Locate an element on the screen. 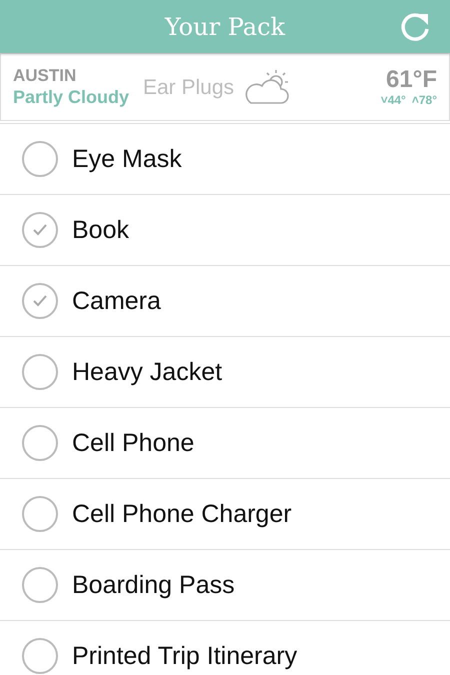  item-label: Ear Plugs is located at coordinates (188, 88).